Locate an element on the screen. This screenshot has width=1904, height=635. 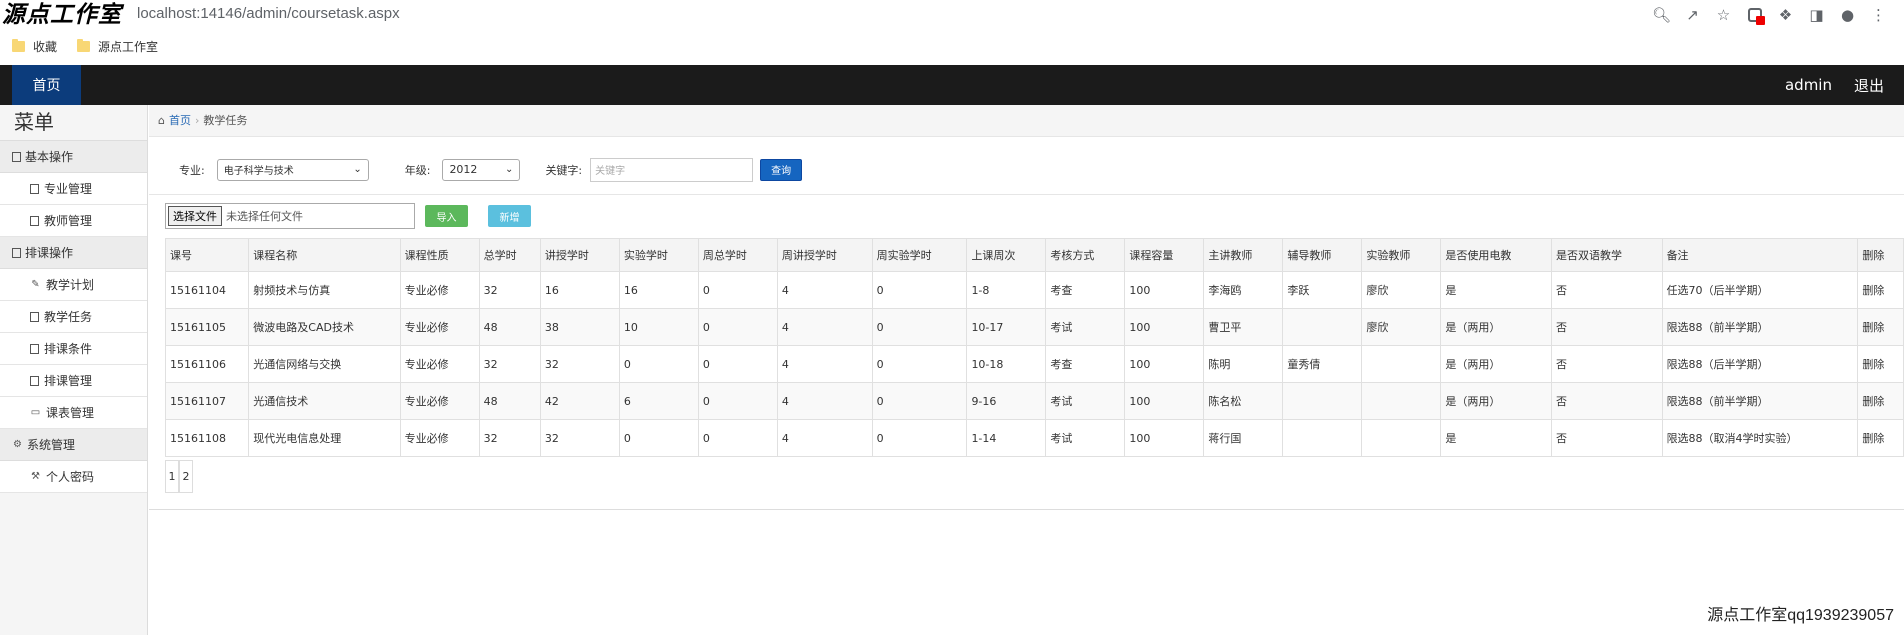
breadcrumb-home: 首页 is located at coordinates (180, 121).